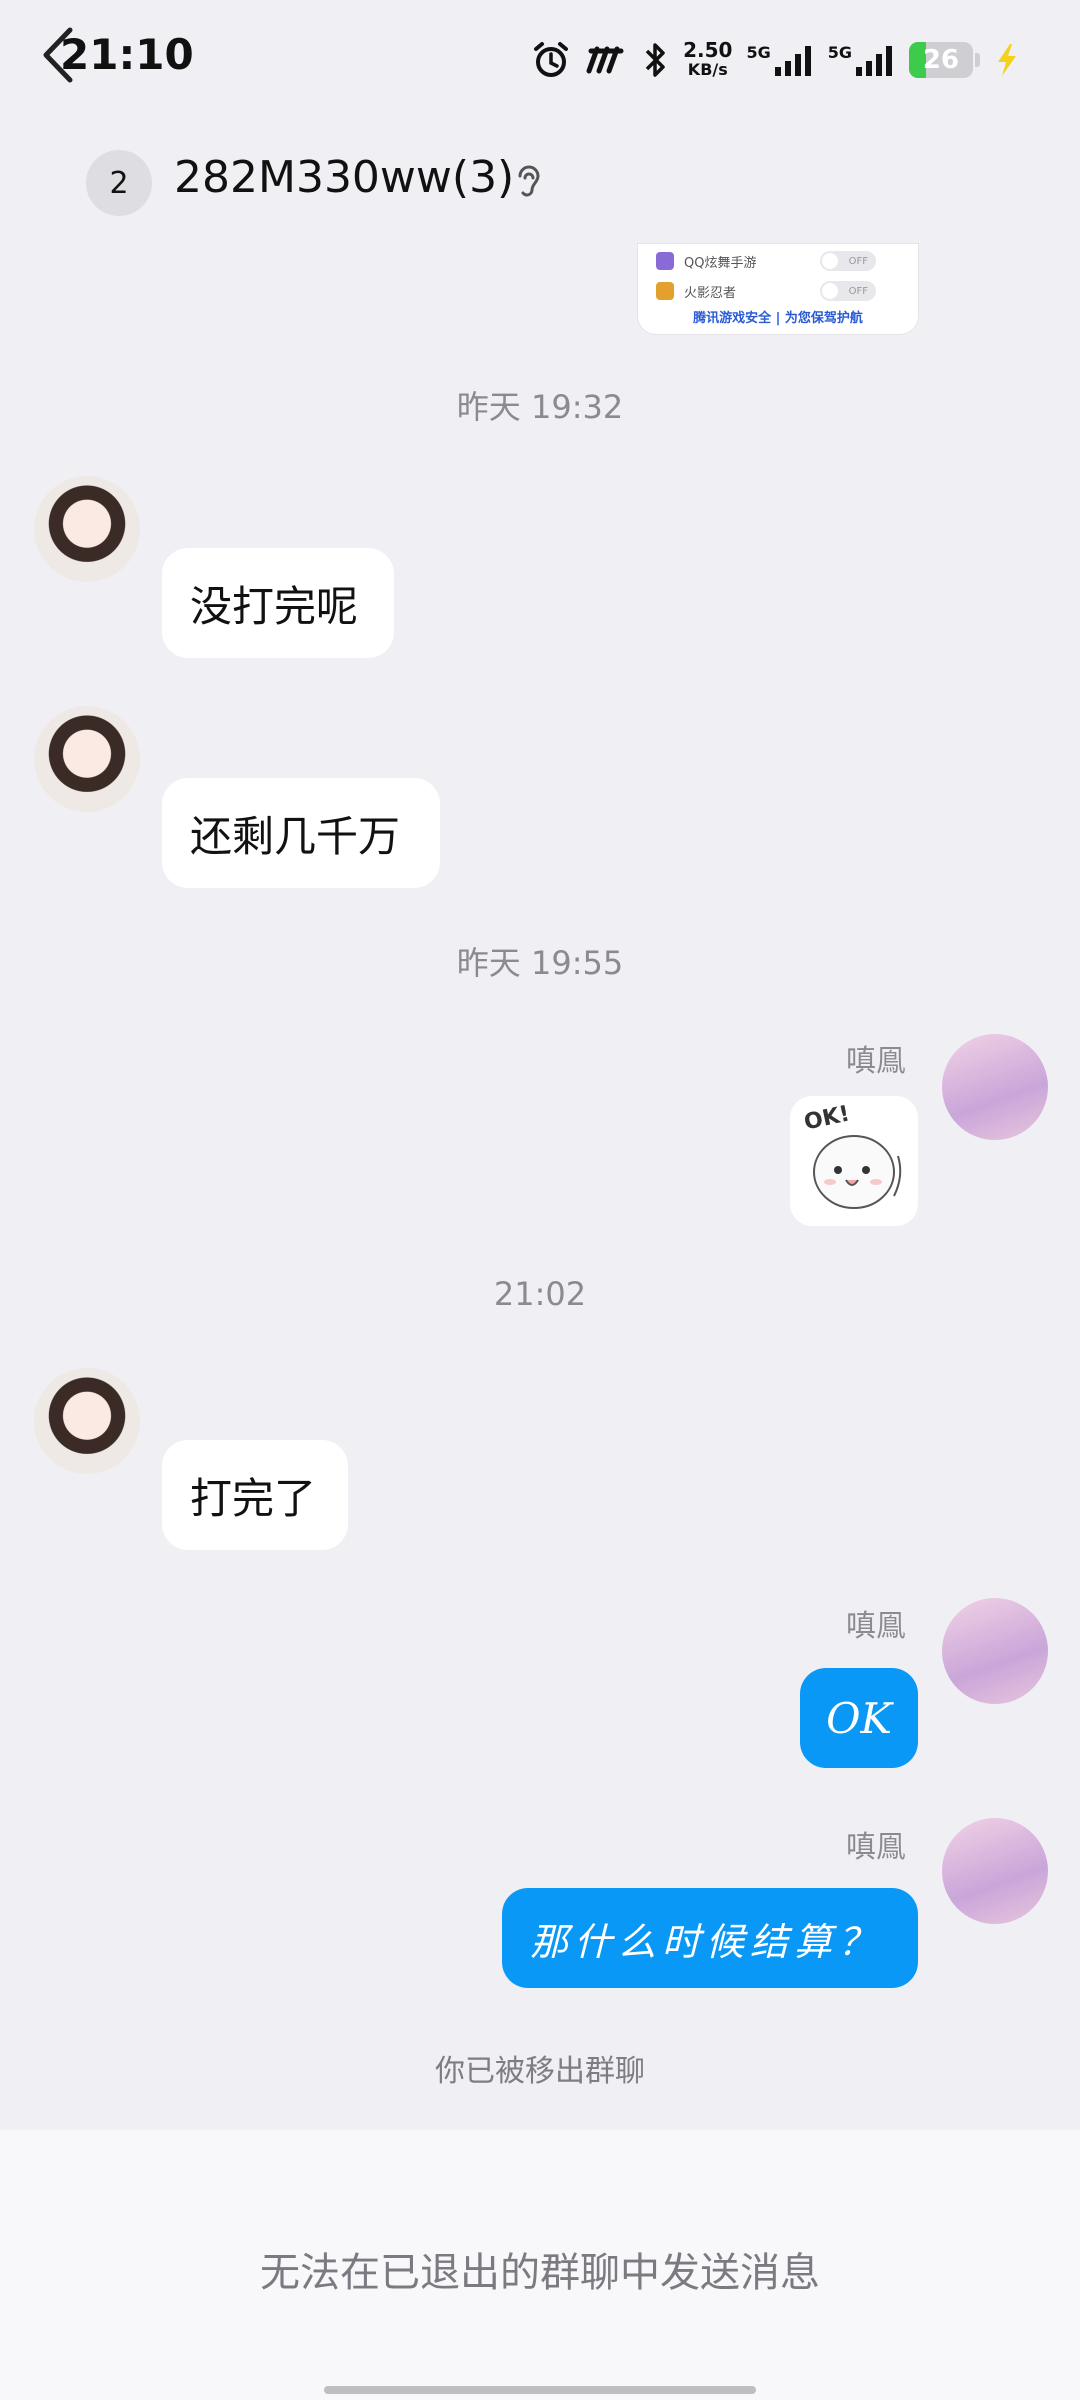  What do you see at coordinates (540, 2071) in the screenshot?
I see `system-notice: 你已被移出群聊` at bounding box center [540, 2071].